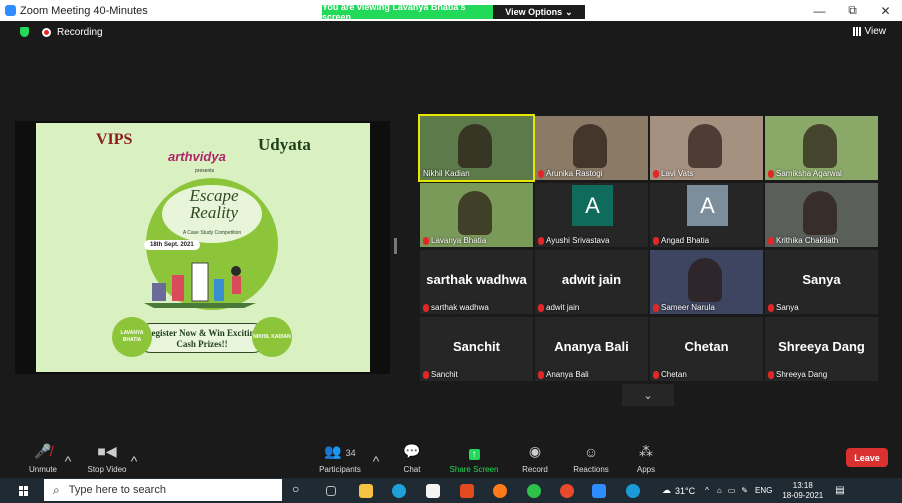 This screenshot has height=503, width=902. I want to click on participant-tile: Nikhil Kadian, so click(476, 148).